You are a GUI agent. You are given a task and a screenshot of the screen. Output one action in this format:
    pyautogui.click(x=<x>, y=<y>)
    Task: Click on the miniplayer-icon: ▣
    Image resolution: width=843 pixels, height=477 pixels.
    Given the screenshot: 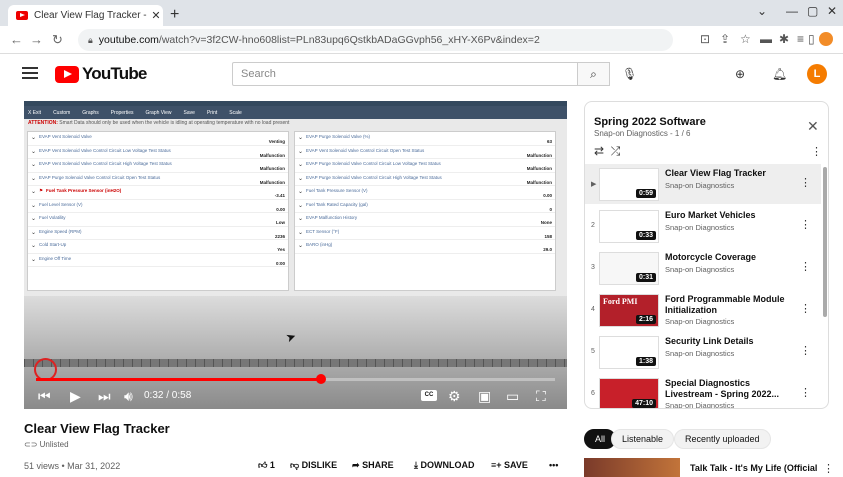 What is the action you would take?
    pyautogui.click(x=484, y=396)
    